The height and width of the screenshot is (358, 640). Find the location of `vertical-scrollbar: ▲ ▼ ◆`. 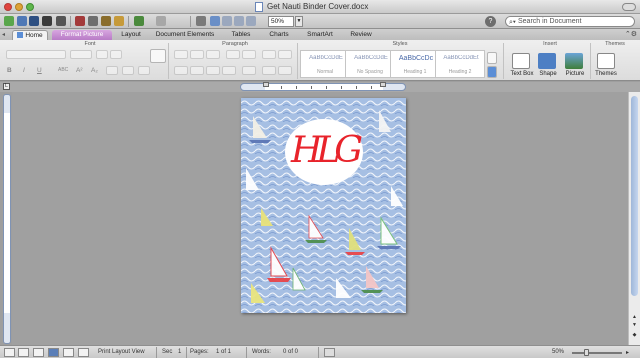

vertical-scrollbar: ▲ ▼ ◆ is located at coordinates (634, 218).